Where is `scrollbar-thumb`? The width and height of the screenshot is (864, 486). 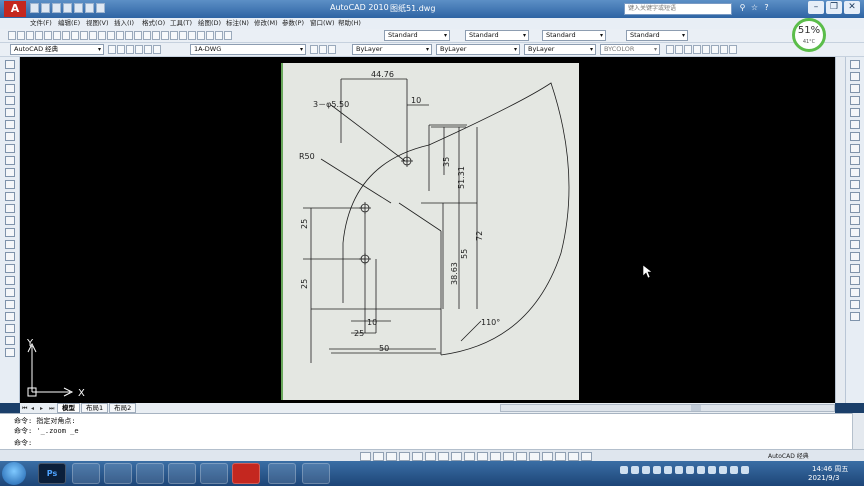 scrollbar-thumb is located at coordinates (696, 408).